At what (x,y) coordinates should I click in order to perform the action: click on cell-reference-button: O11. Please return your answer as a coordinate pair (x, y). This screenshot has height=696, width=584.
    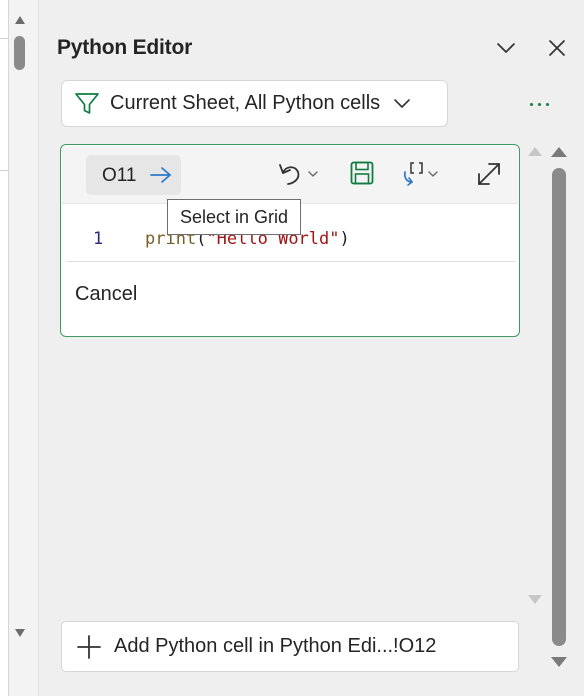
    Looking at the image, I should click on (133, 175).